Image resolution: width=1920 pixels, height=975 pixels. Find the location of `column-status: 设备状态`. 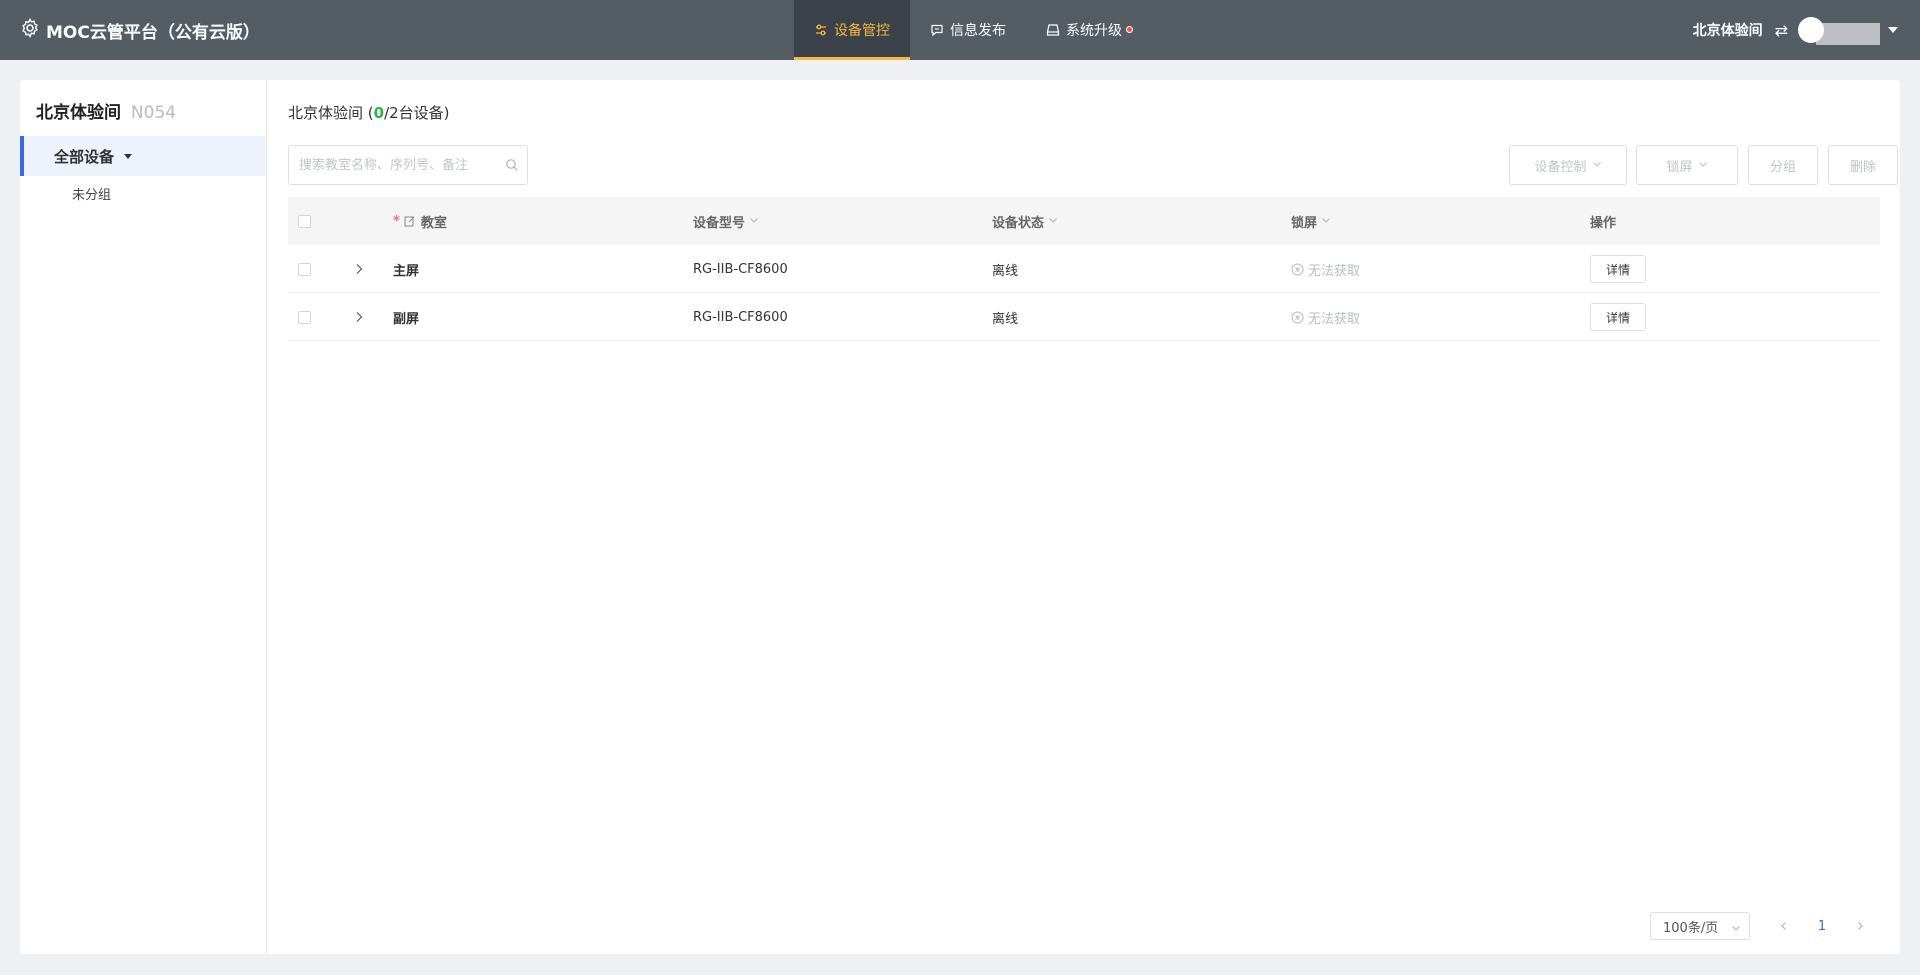

column-status: 设备状态 is located at coordinates (1025, 221).